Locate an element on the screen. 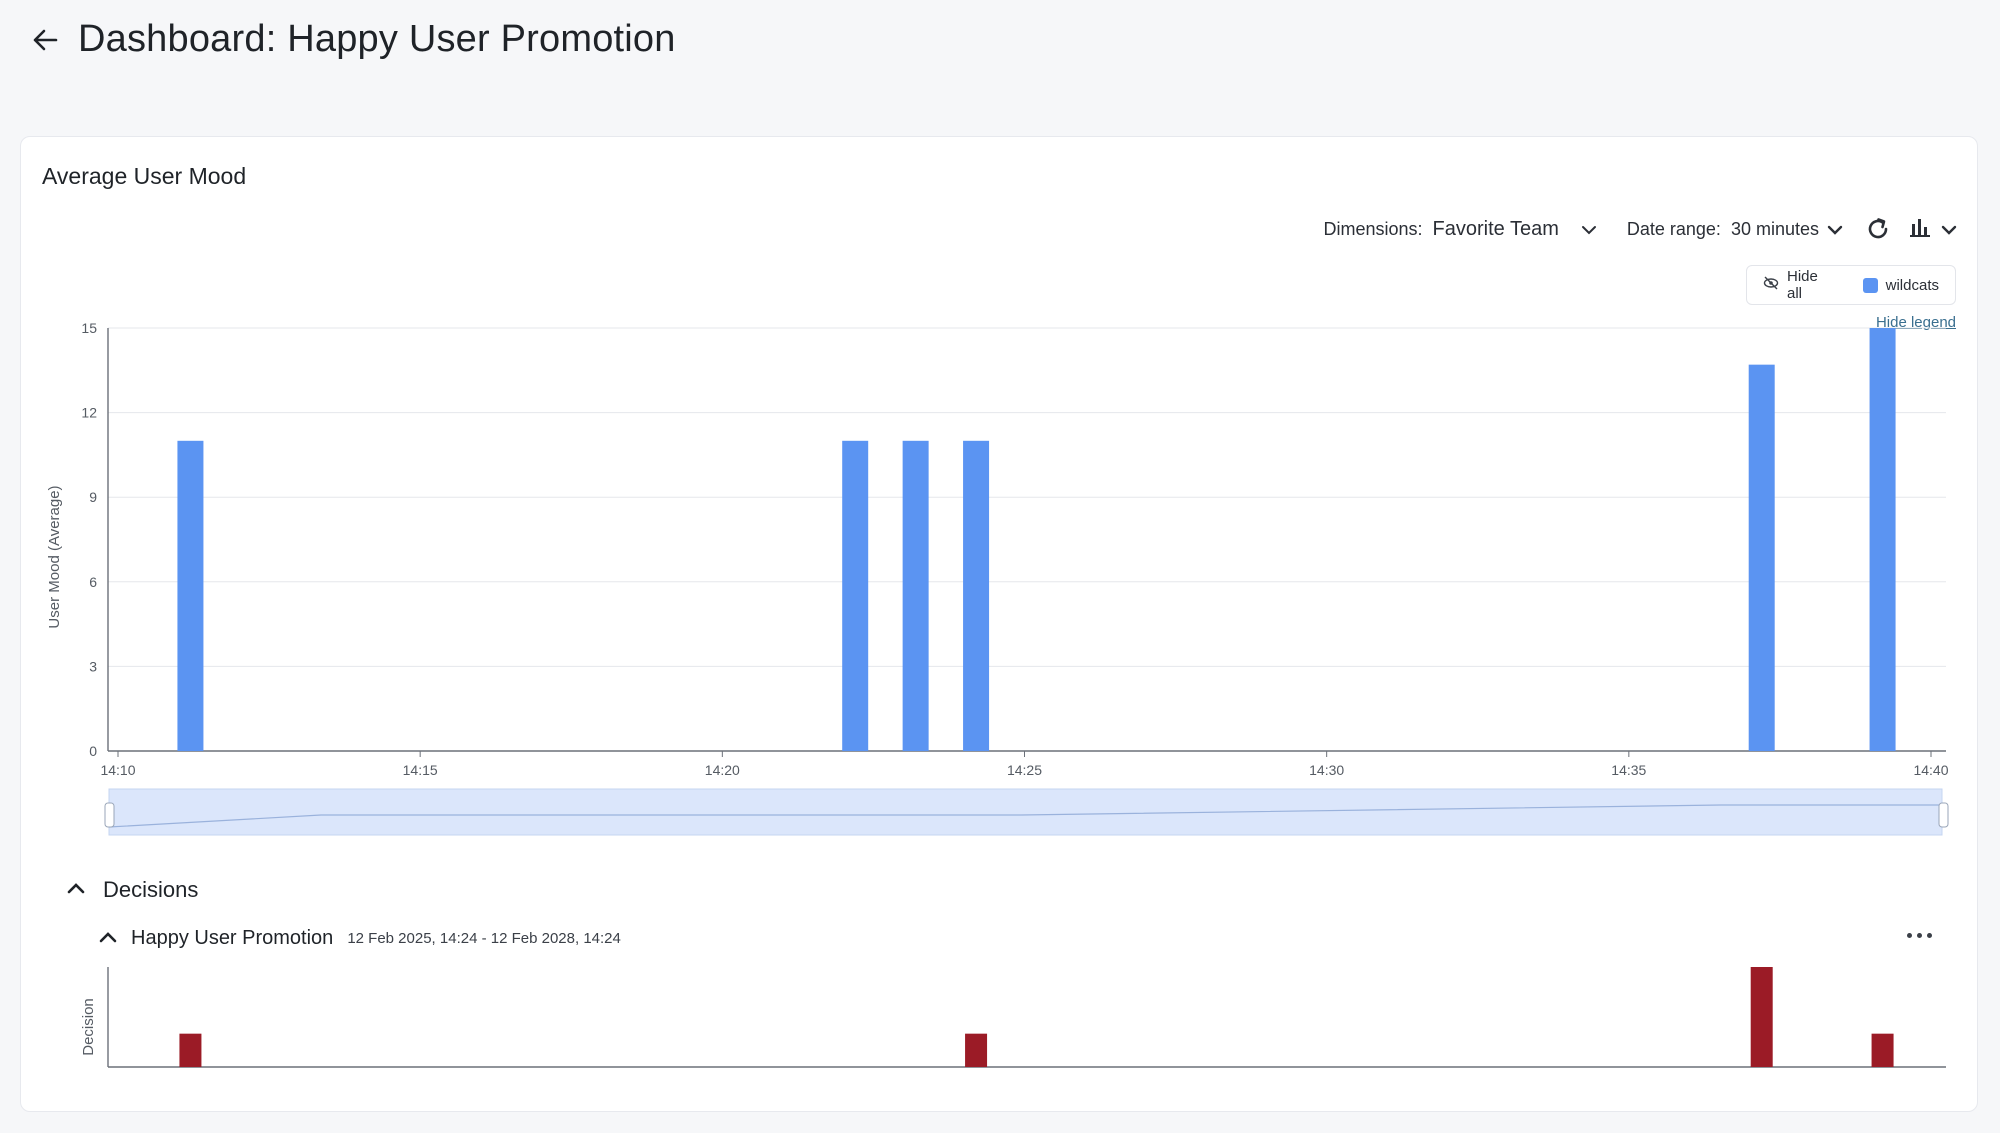  hide-all-button: Hide all is located at coordinates (1799, 285).